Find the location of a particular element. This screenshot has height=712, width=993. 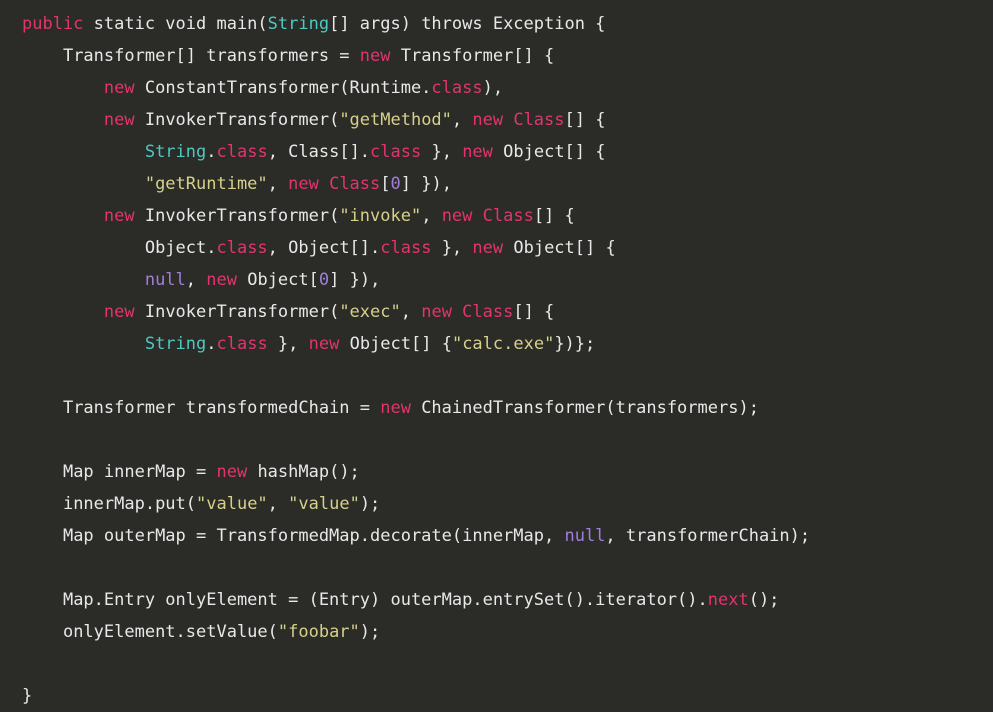

code-token-plain: Transformer[] { is located at coordinates (472, 56).